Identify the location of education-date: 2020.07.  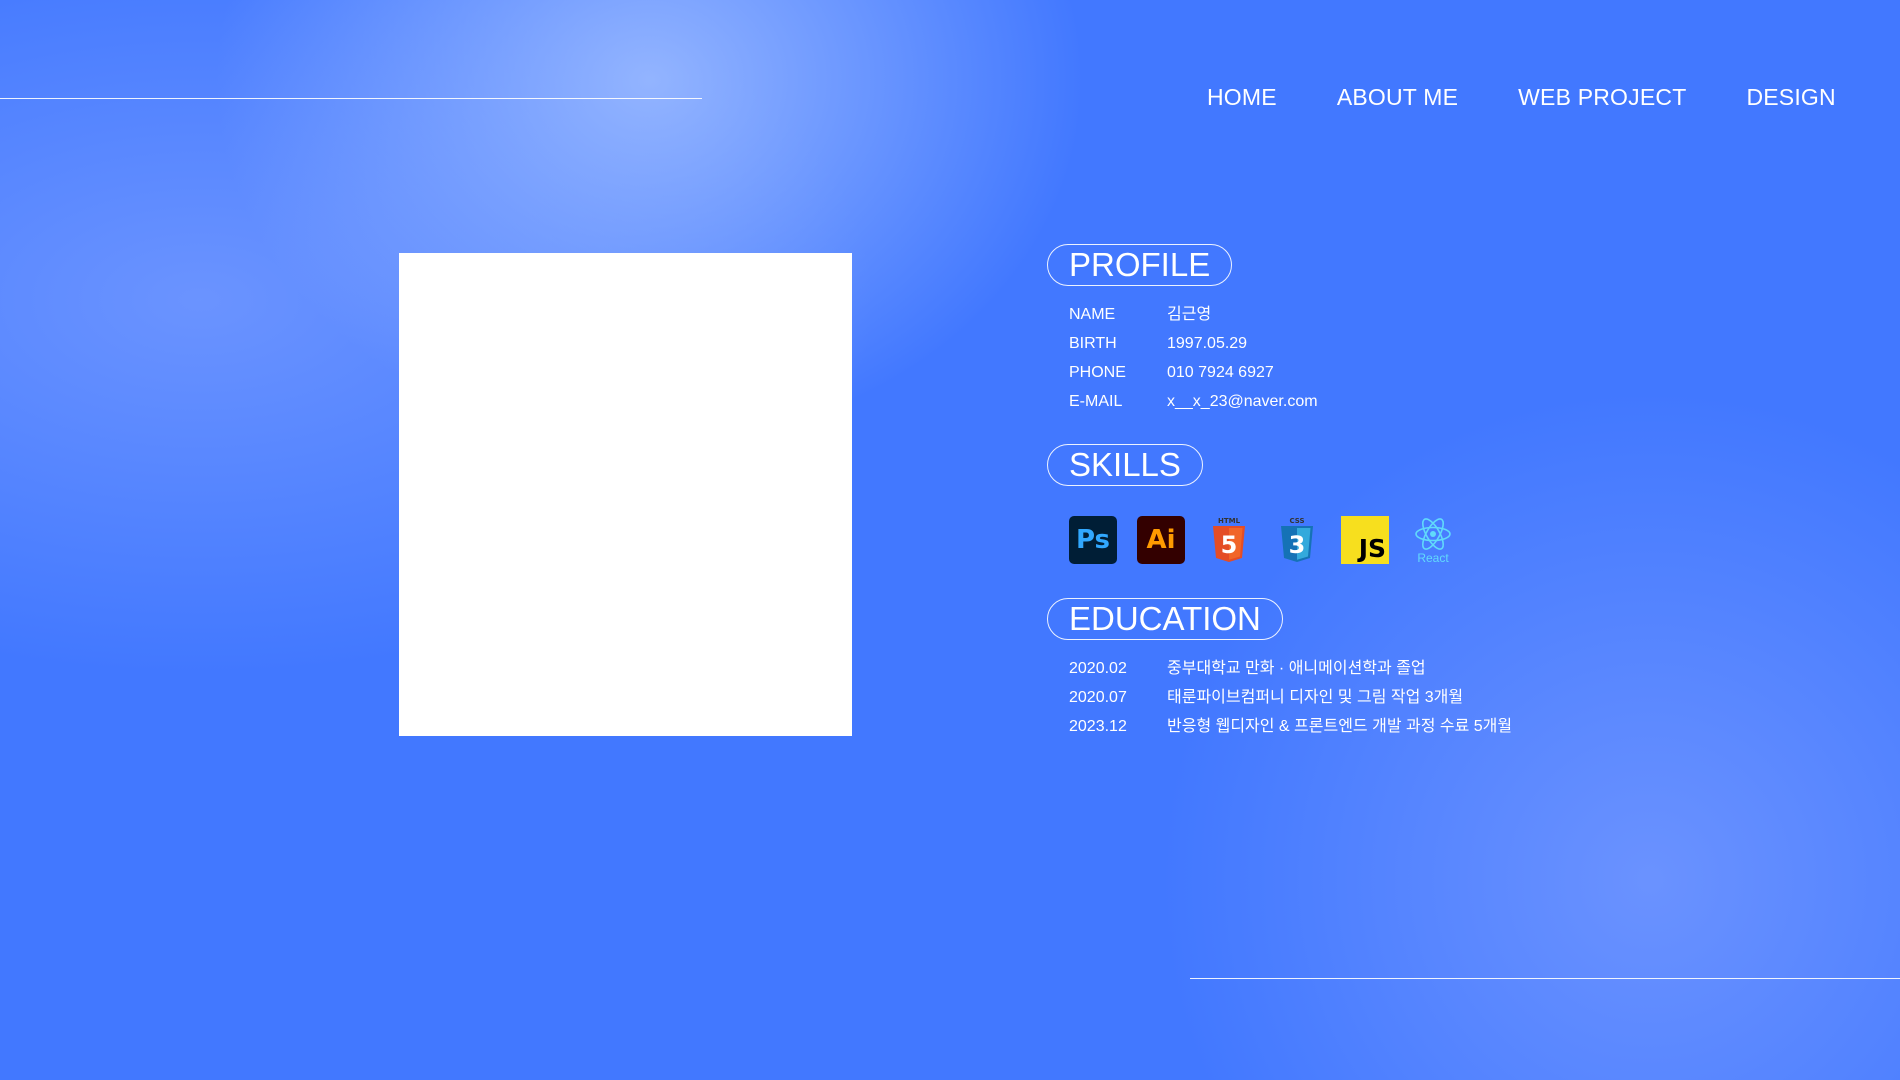
(1098, 697).